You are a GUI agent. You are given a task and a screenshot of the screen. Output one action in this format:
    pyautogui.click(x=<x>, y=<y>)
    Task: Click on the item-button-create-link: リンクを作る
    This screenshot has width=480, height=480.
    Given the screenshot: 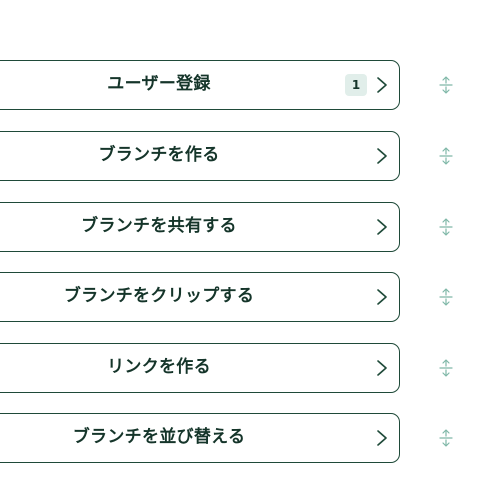 What is the action you would take?
    pyautogui.click(x=200, y=368)
    